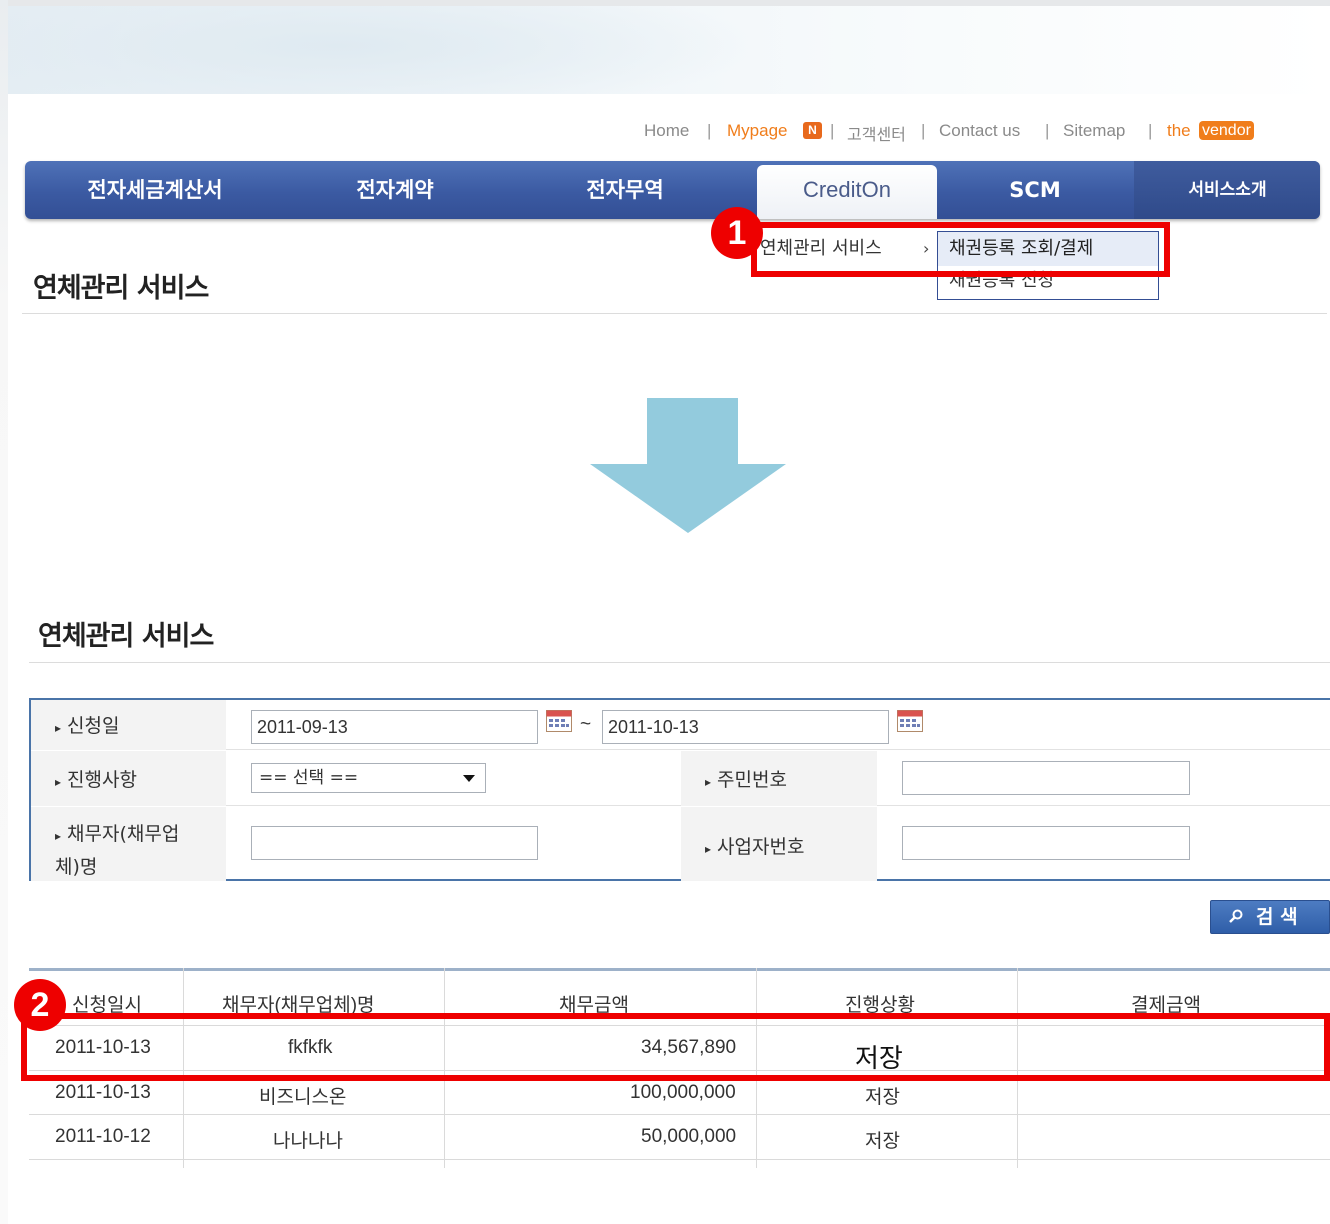  What do you see at coordinates (368, 778) in the screenshot?
I see `status-select: == 선택 ==` at bounding box center [368, 778].